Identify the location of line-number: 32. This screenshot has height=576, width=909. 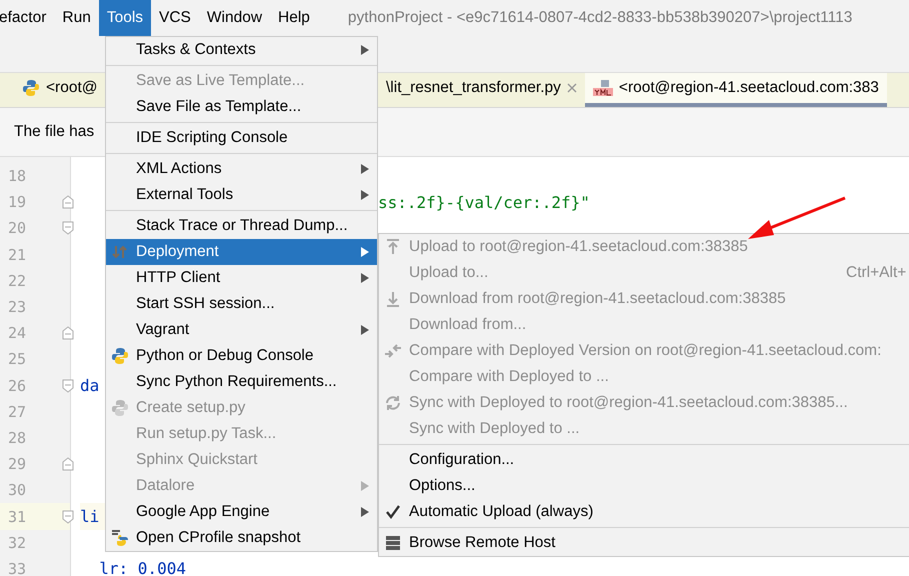
(16, 543).